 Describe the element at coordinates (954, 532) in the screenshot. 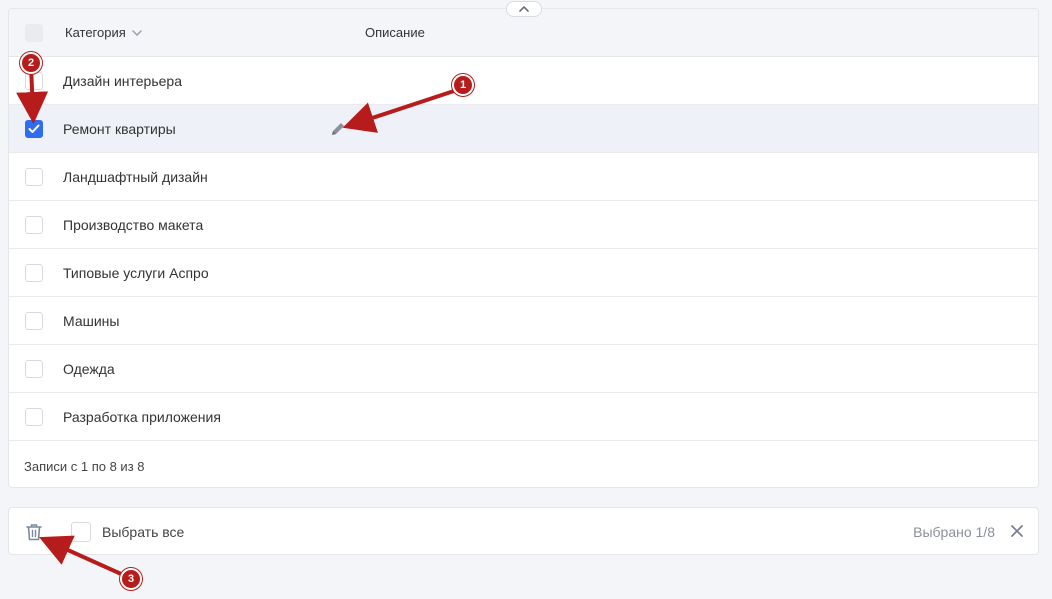

I see `selected-count: Выбрано 1/8` at that location.